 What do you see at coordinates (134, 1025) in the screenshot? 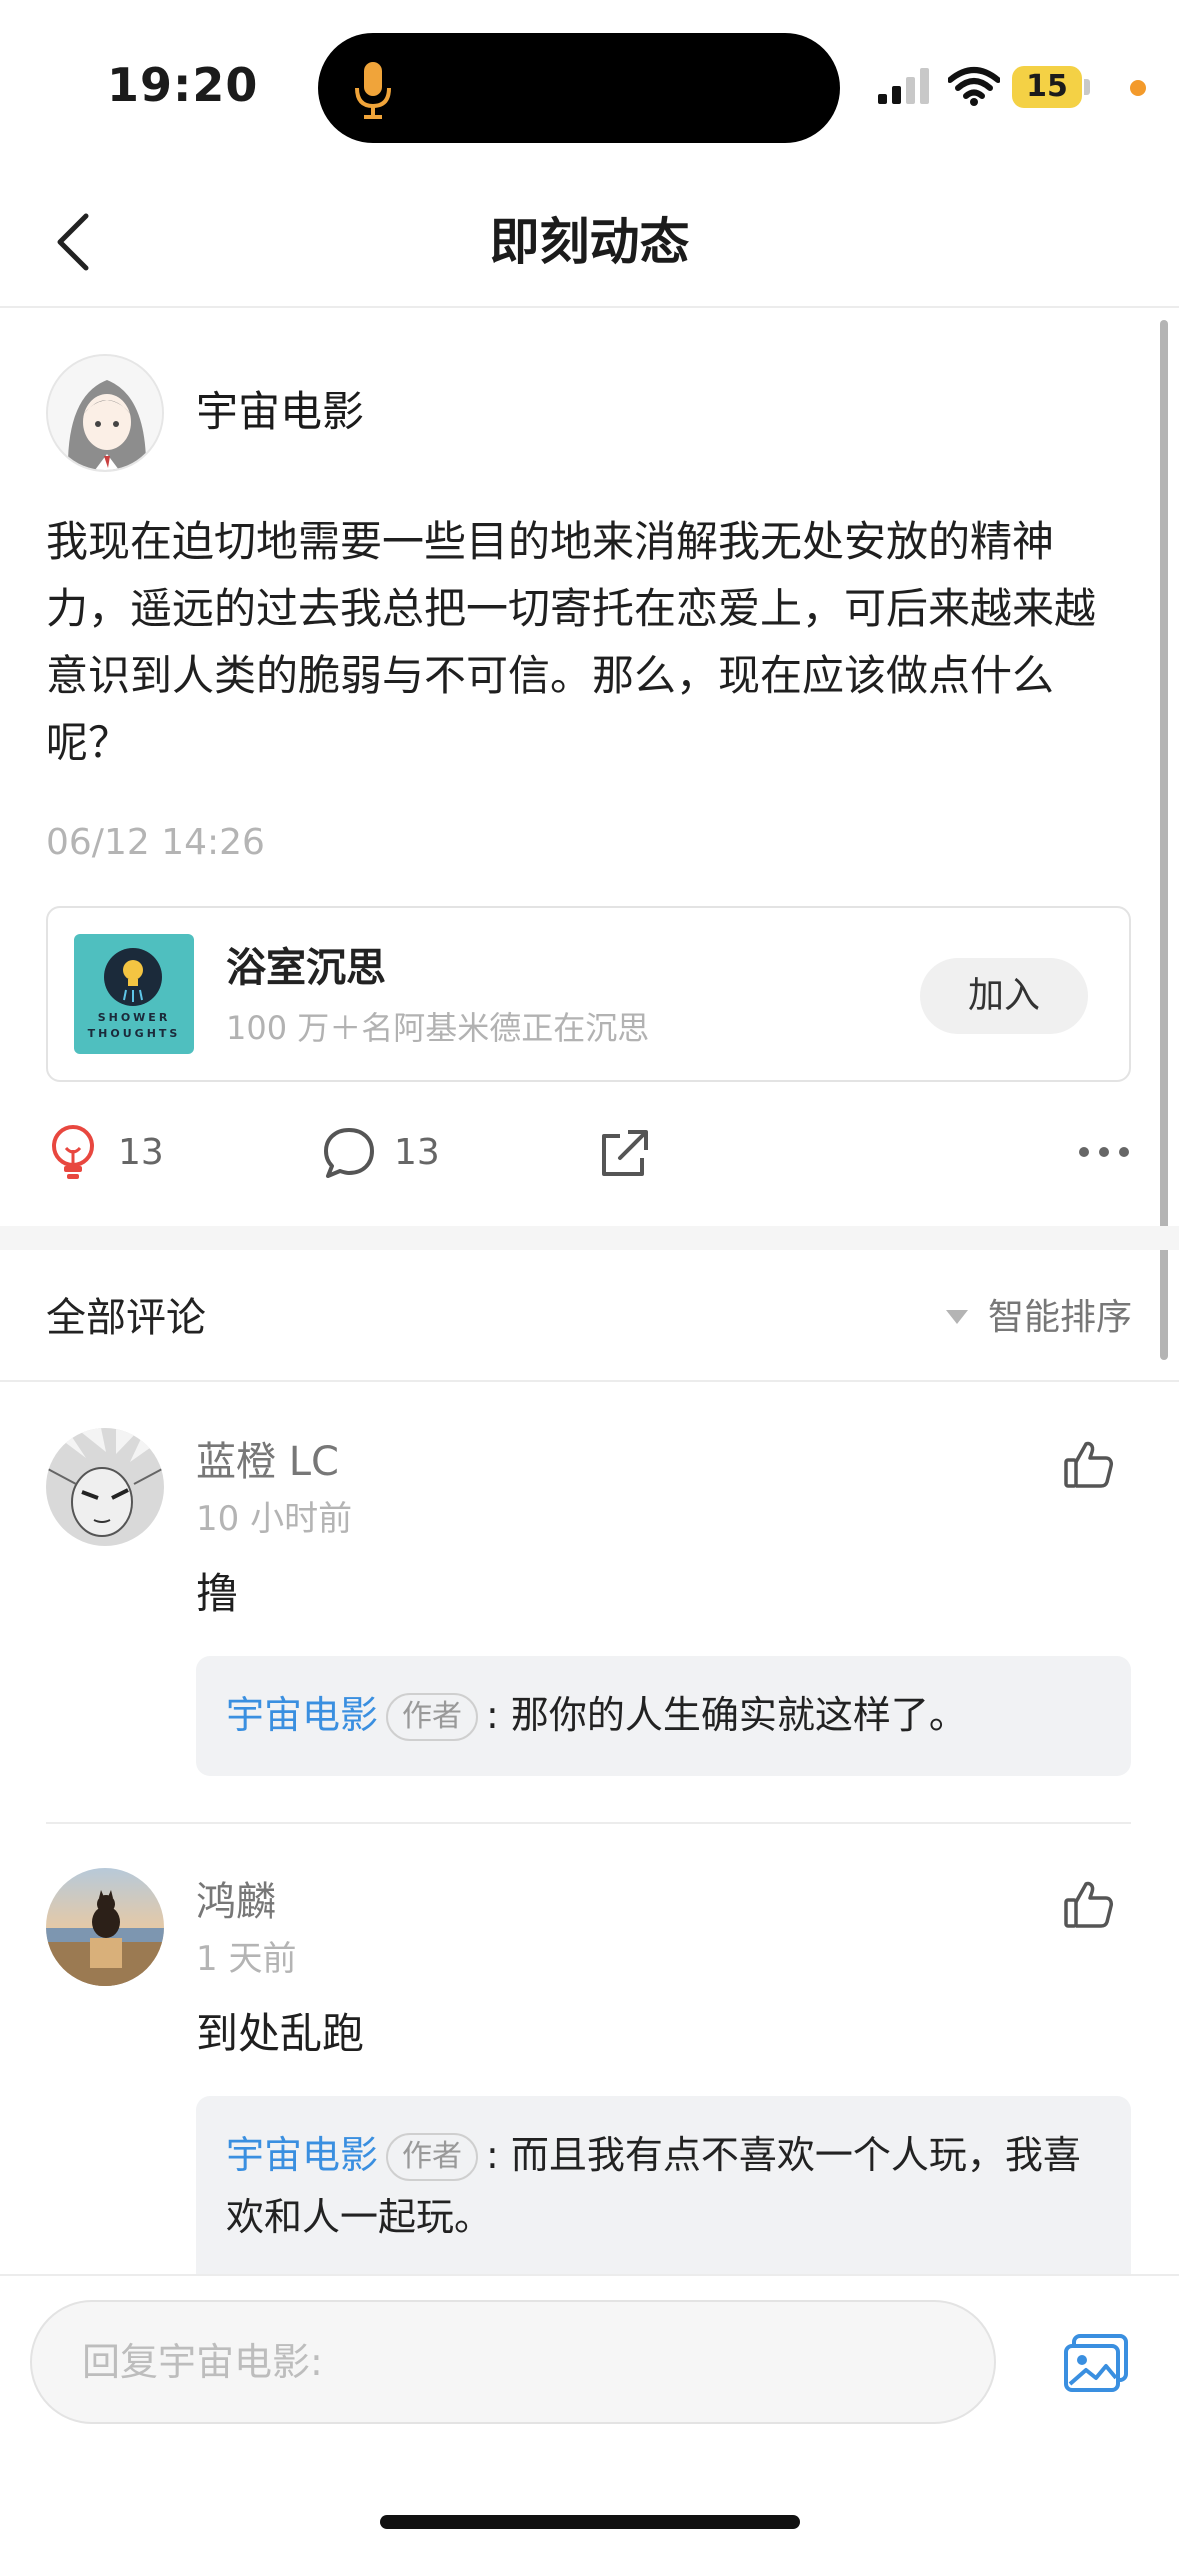
I see `topic-image-text: SHOWER THOUGHTS` at bounding box center [134, 1025].